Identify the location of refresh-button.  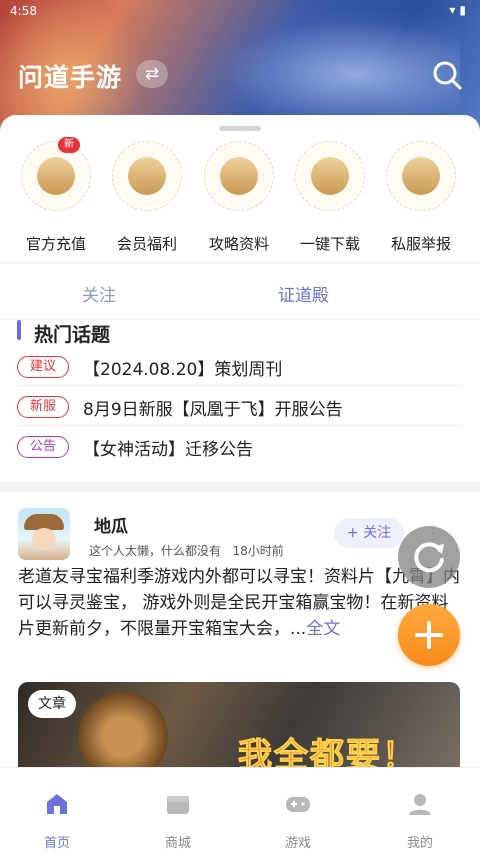
(429, 557).